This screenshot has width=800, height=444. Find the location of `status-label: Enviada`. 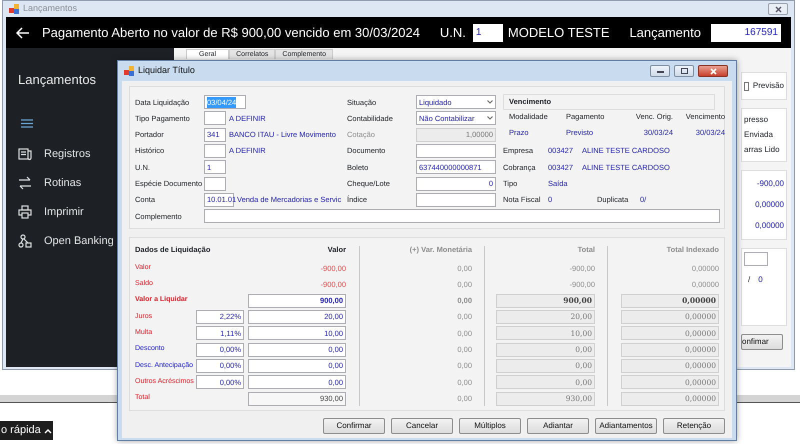

status-label: Enviada is located at coordinates (759, 134).